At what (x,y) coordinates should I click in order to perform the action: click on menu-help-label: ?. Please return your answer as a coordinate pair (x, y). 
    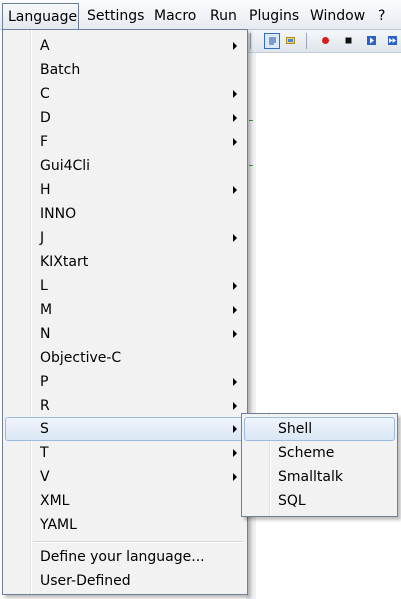
    Looking at the image, I should click on (382, 16).